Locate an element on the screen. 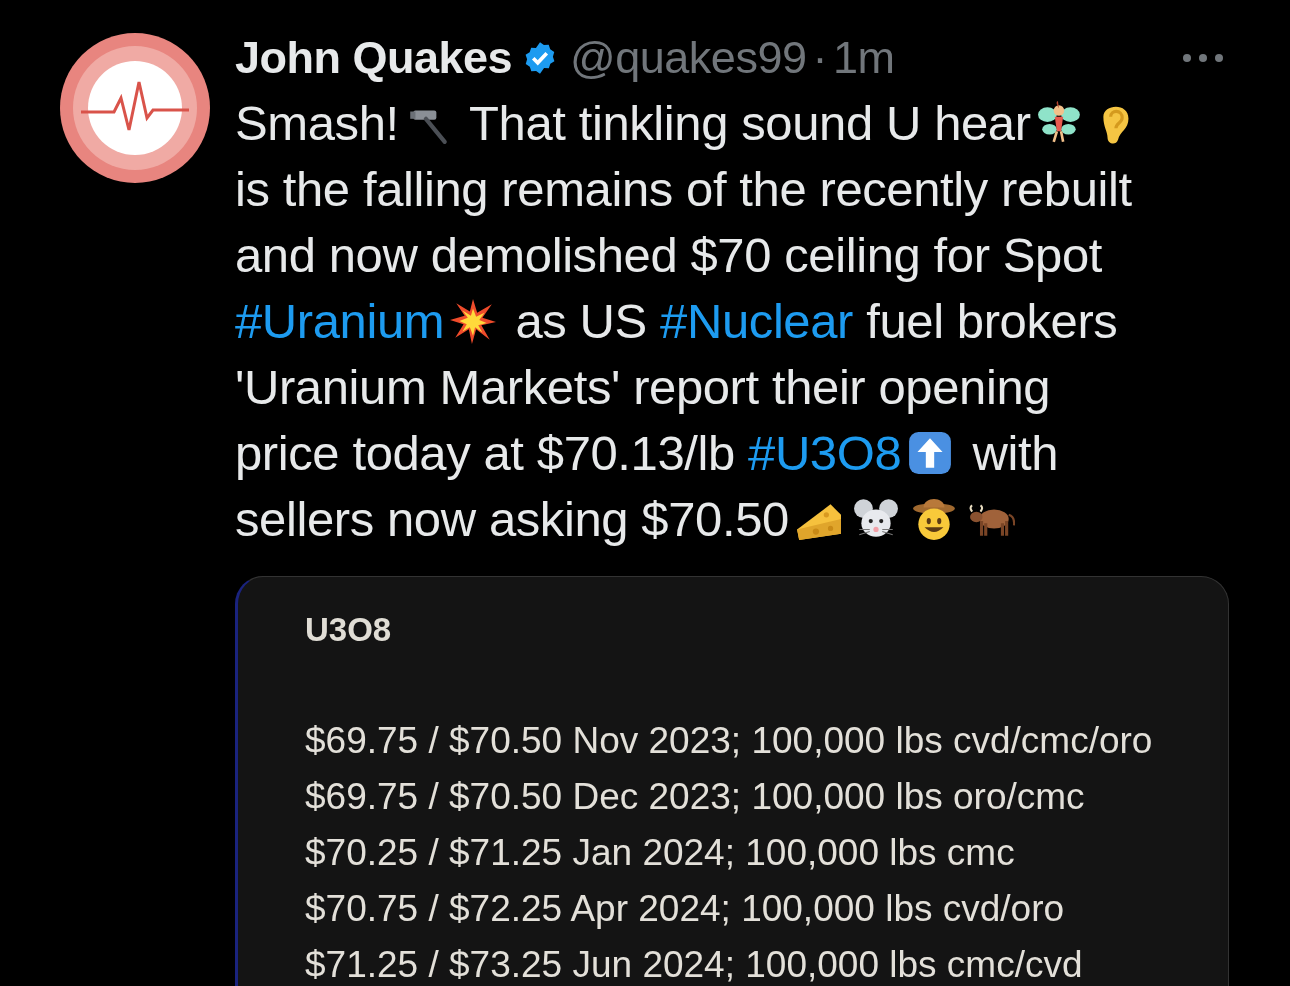 The width and height of the screenshot is (1290, 986). author-handle: @quakes99 is located at coordinates (688, 58).